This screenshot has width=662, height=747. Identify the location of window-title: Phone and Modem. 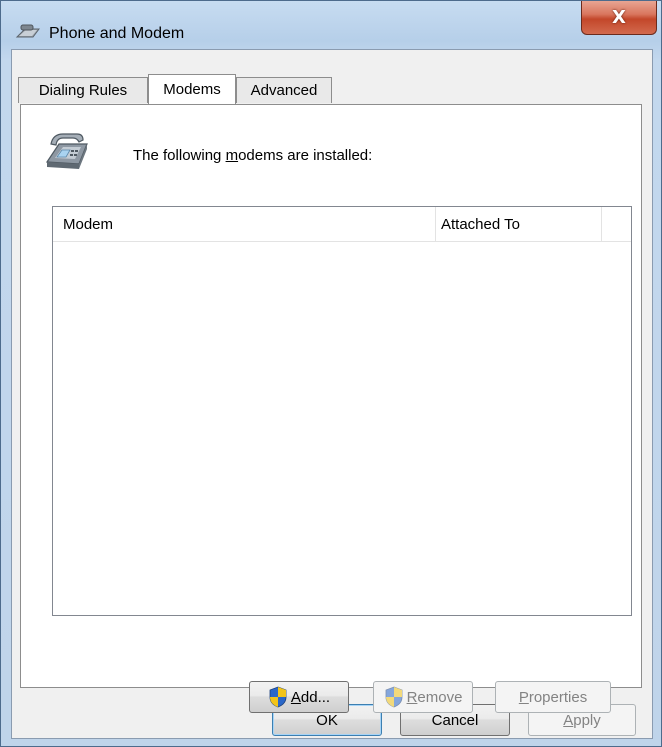
(117, 33).